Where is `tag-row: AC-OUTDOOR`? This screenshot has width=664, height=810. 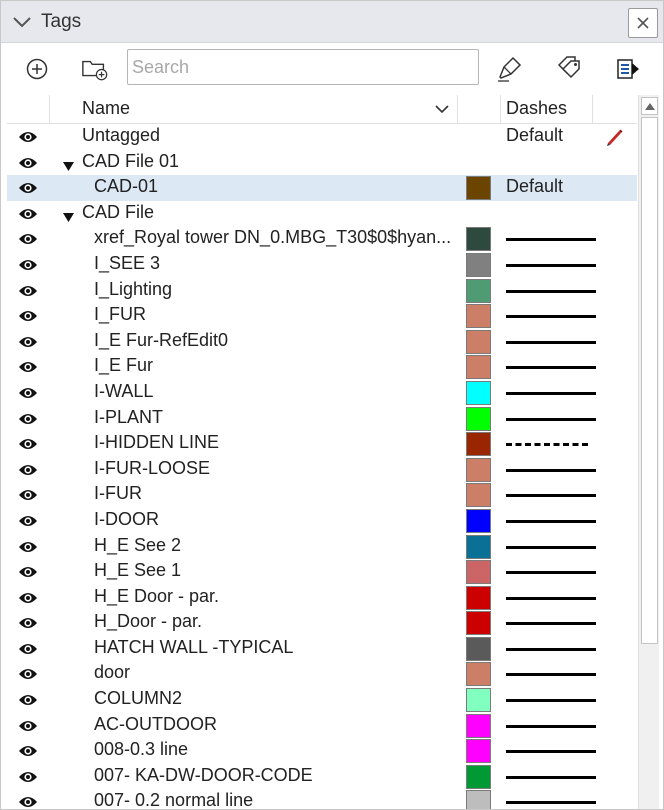
tag-row: AC-OUTDOOR is located at coordinates (322, 726).